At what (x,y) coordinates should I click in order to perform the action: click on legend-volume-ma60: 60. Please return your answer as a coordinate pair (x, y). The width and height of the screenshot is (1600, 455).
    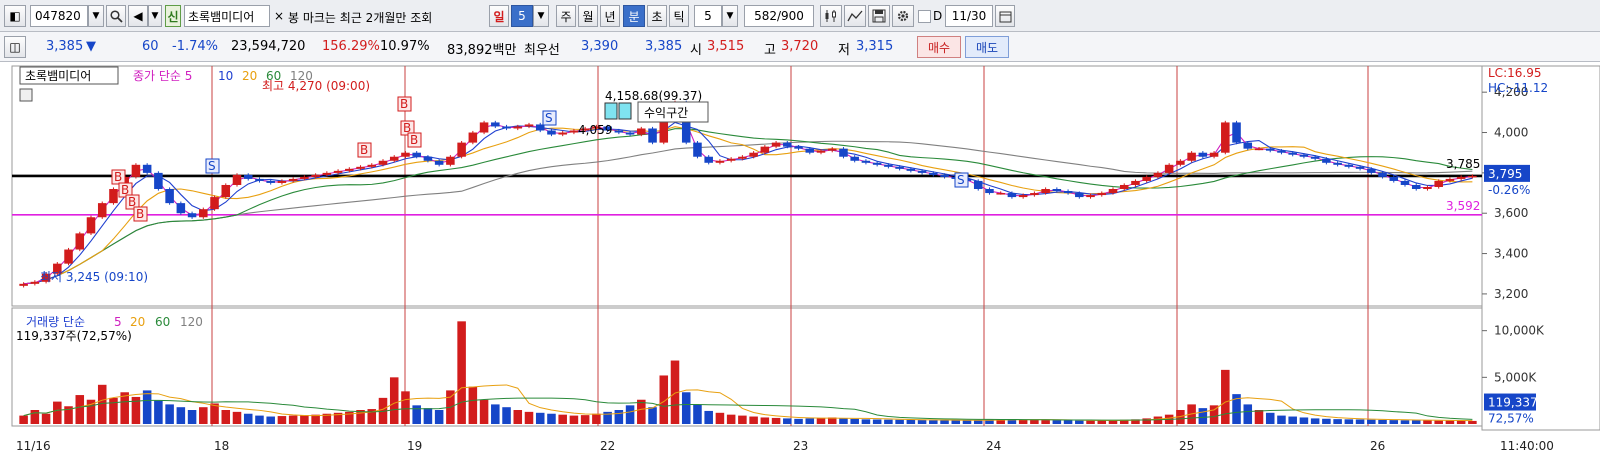
    Looking at the image, I should click on (162, 322).